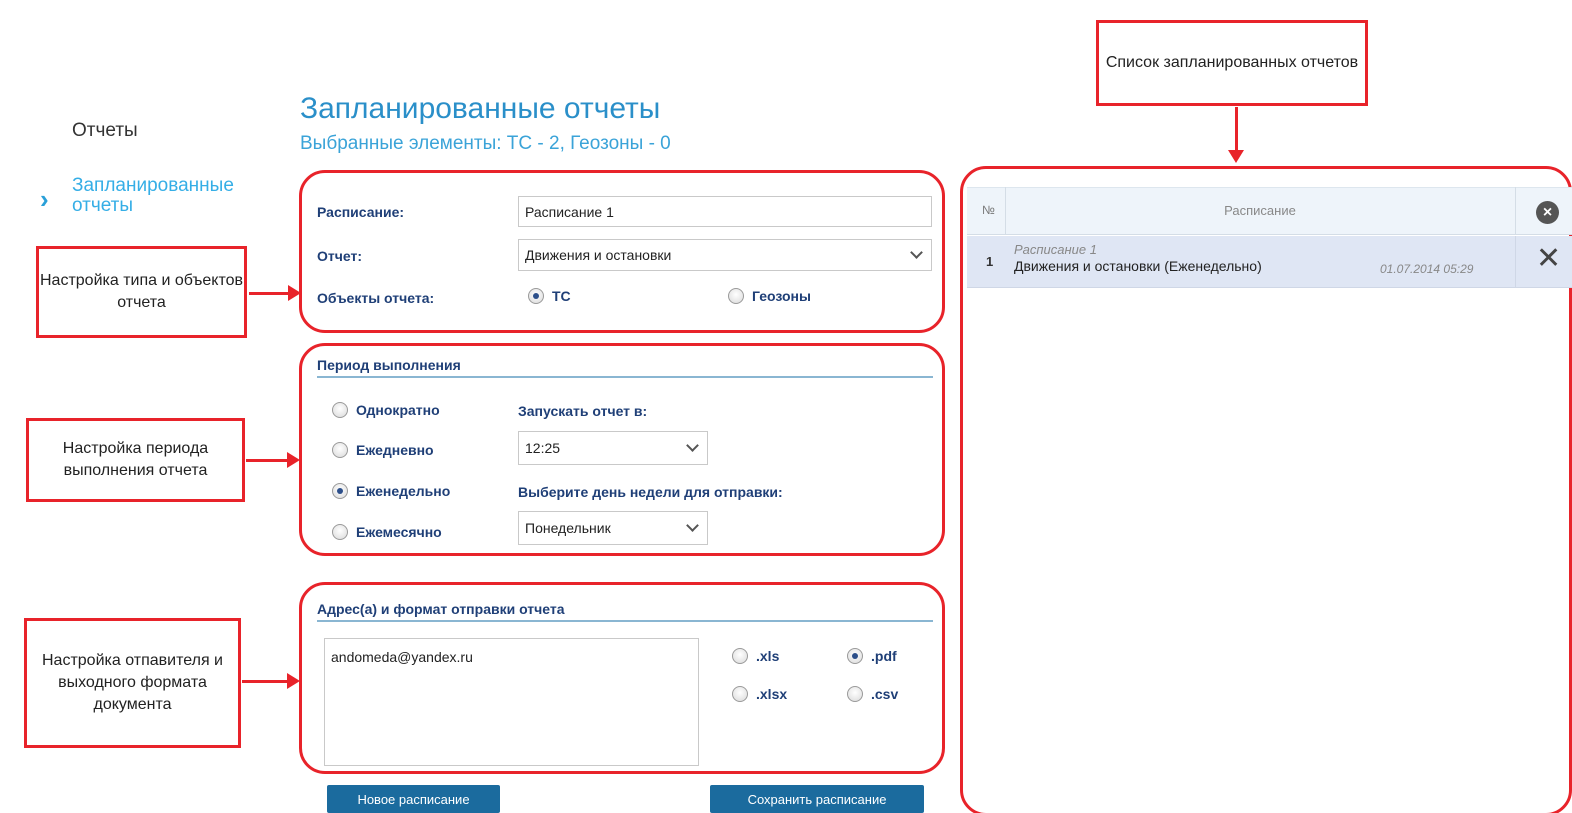  Describe the element at coordinates (598, 255) in the screenshot. I see `report-type-value: Движения и остановки` at that location.